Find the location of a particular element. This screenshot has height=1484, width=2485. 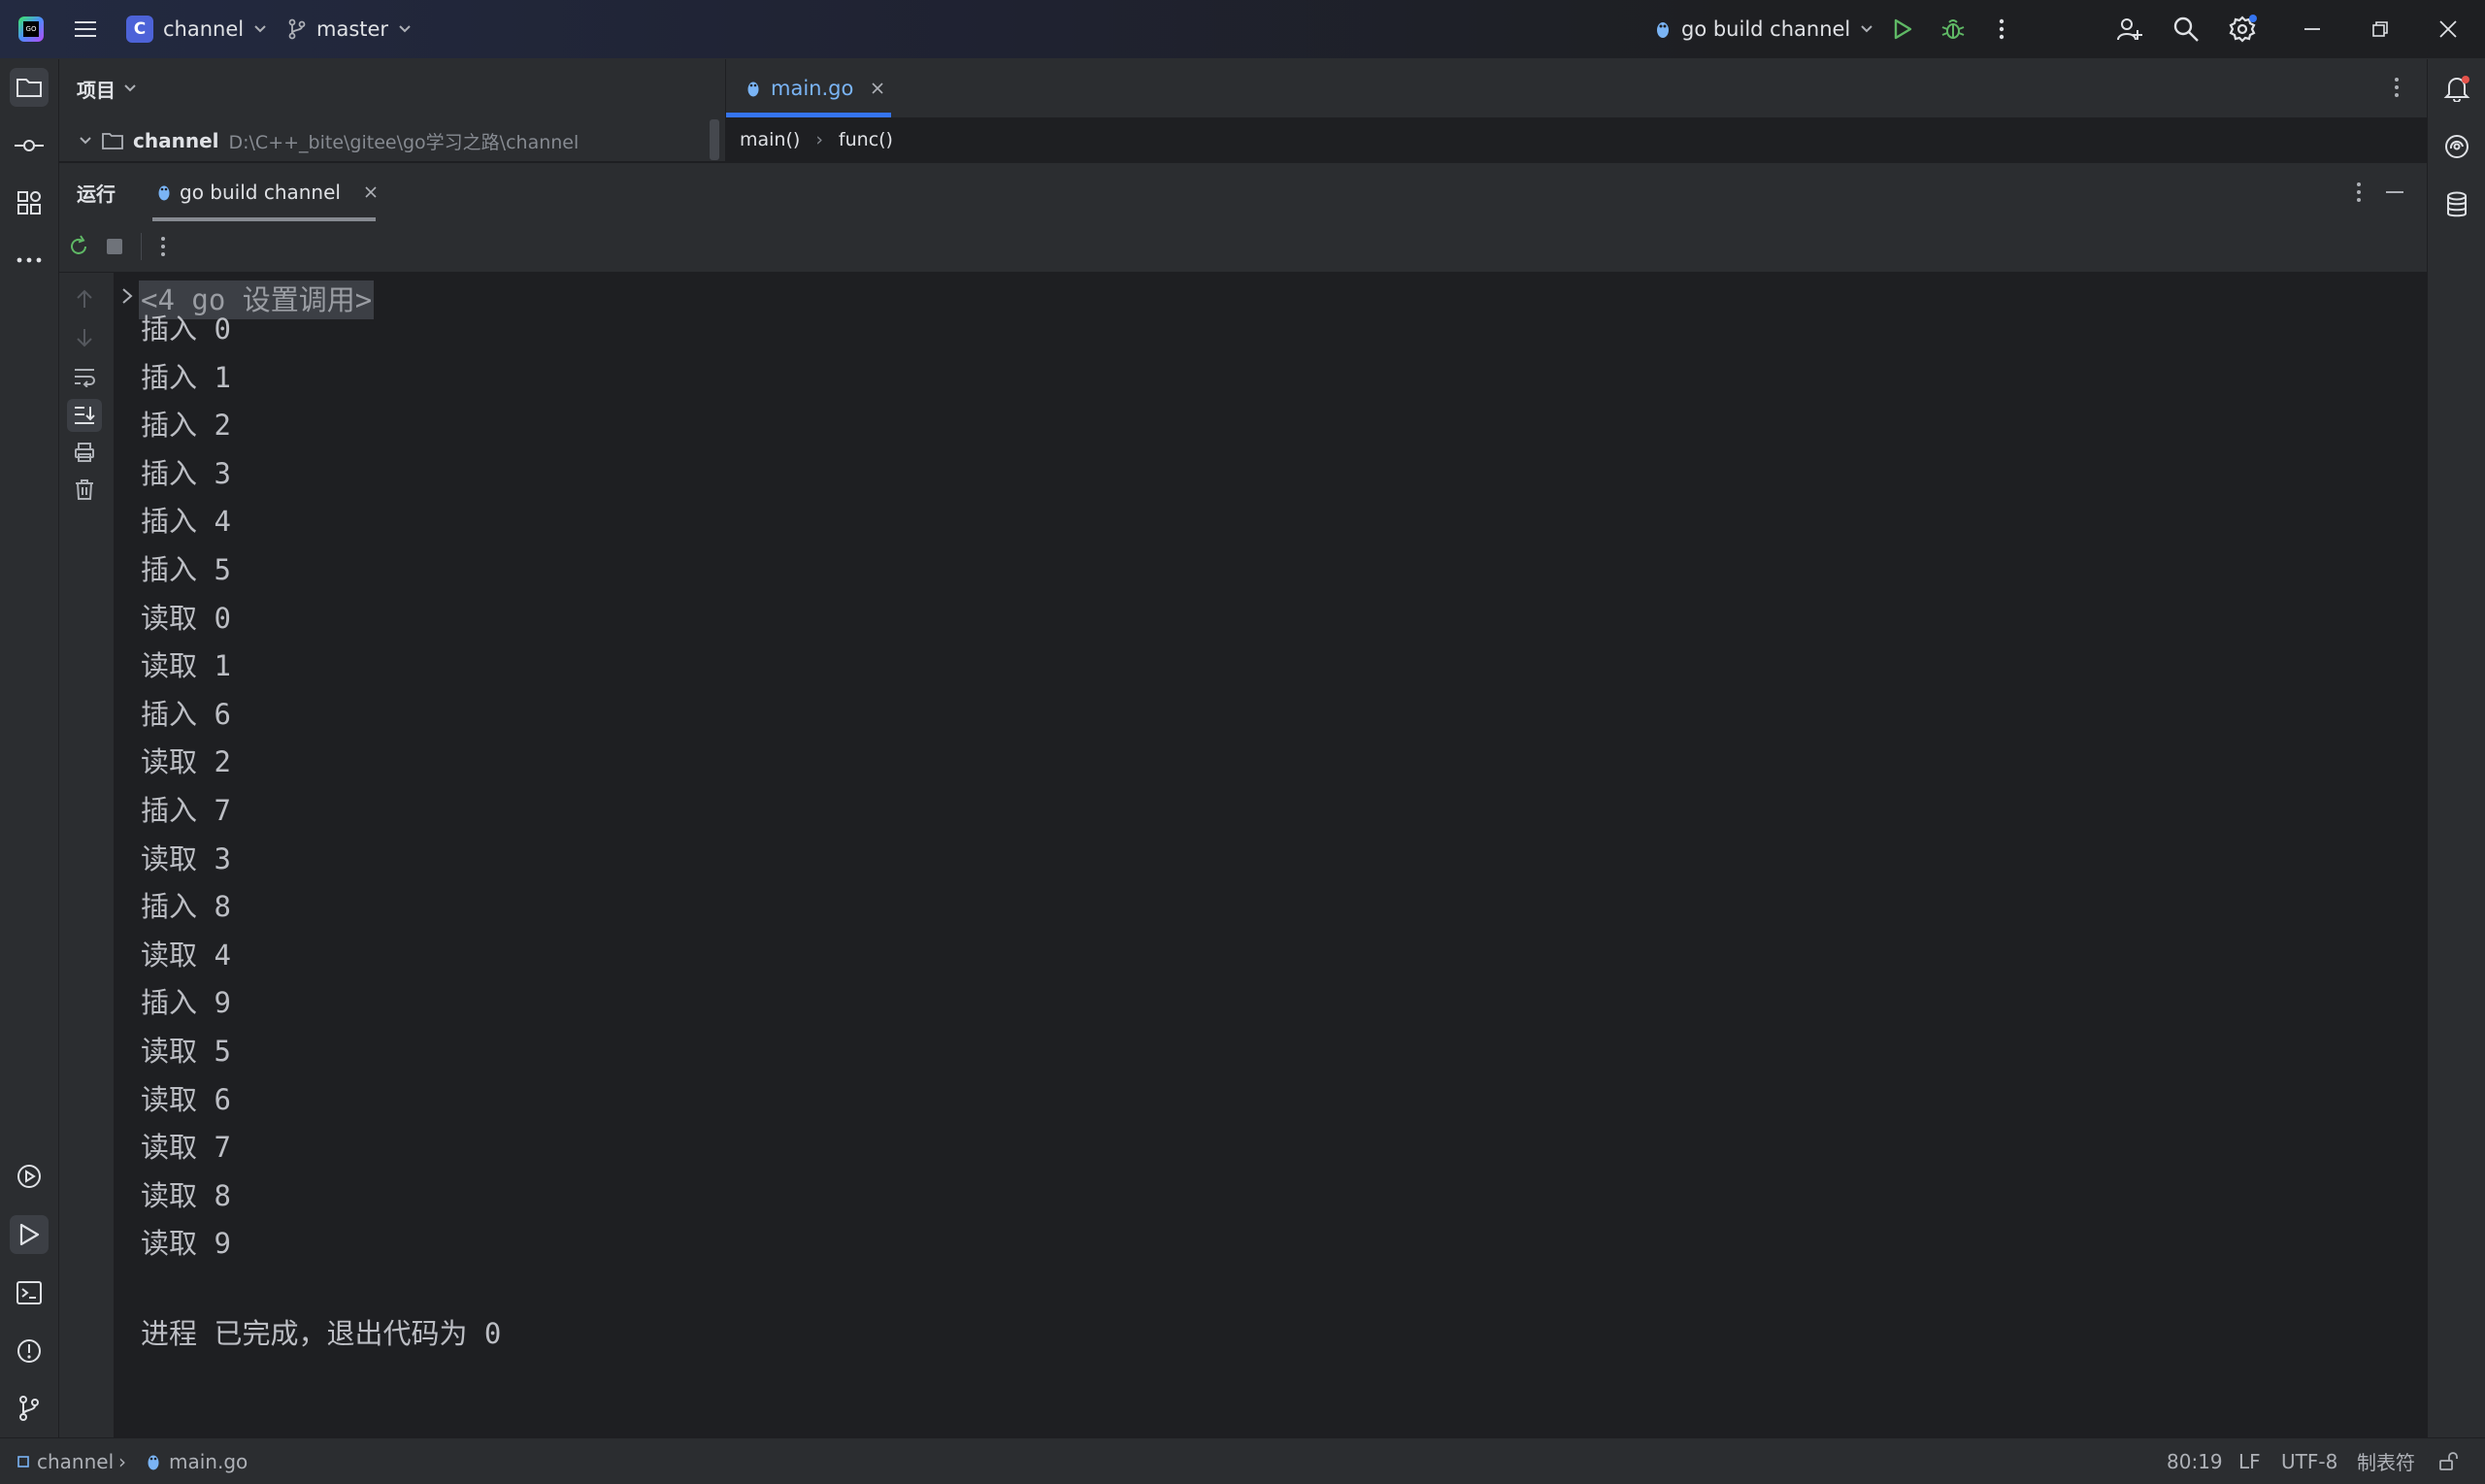

breadcrumb-item-main: main() is located at coordinates (770, 139).